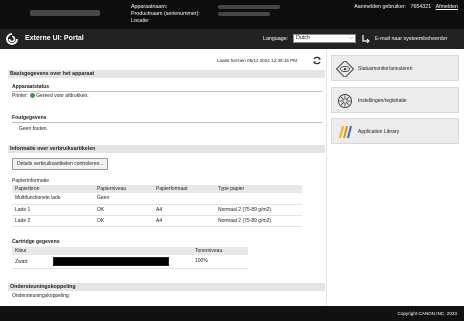 This screenshot has width=464, height=321. I want to click on refresh-icon, so click(317, 60).